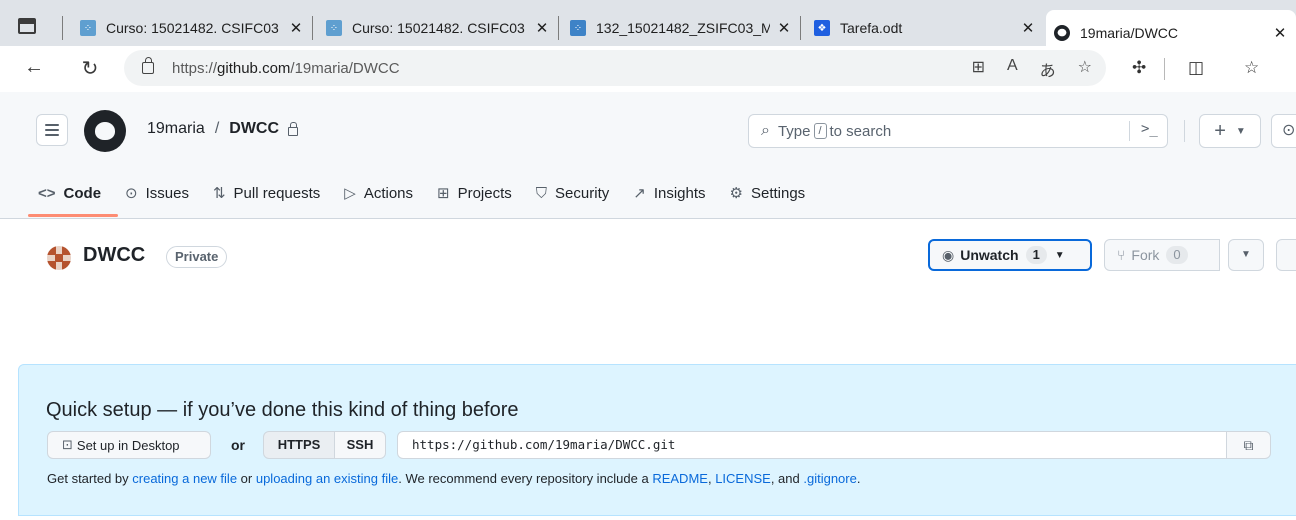 Image resolution: width=1296 pixels, height=520 pixels. I want to click on setup-desktop-button: ⊡ Set up in Desktop, so click(129, 445).